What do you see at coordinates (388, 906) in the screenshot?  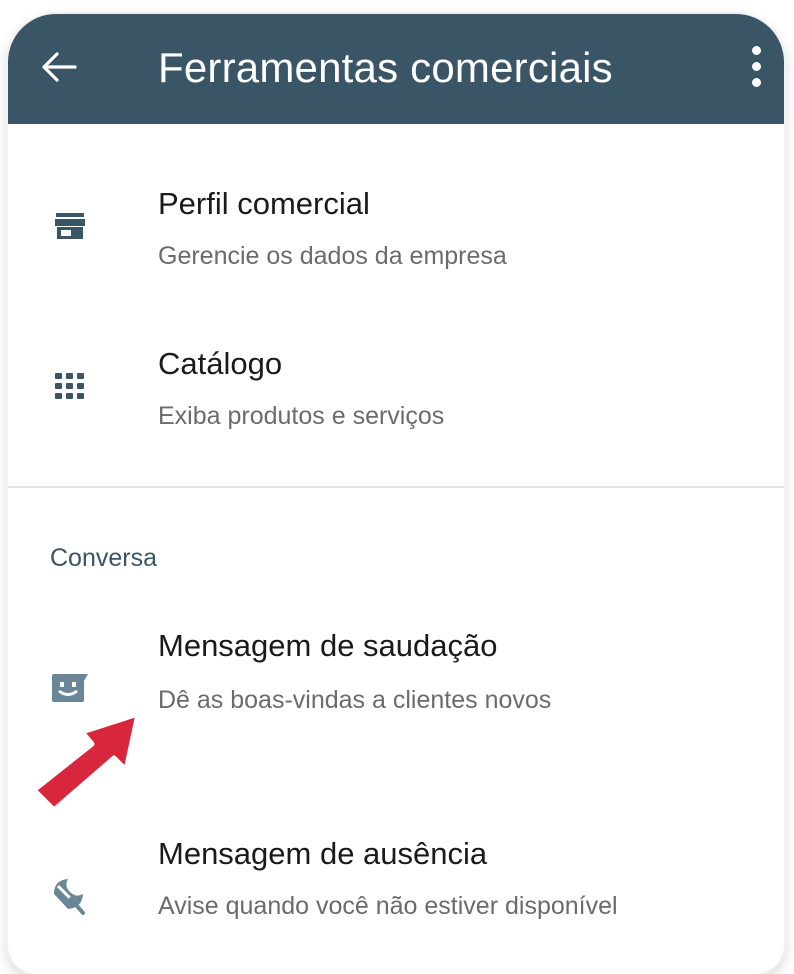 I see `away-message-subtitle: Avise quando você não estiver disponível` at bounding box center [388, 906].